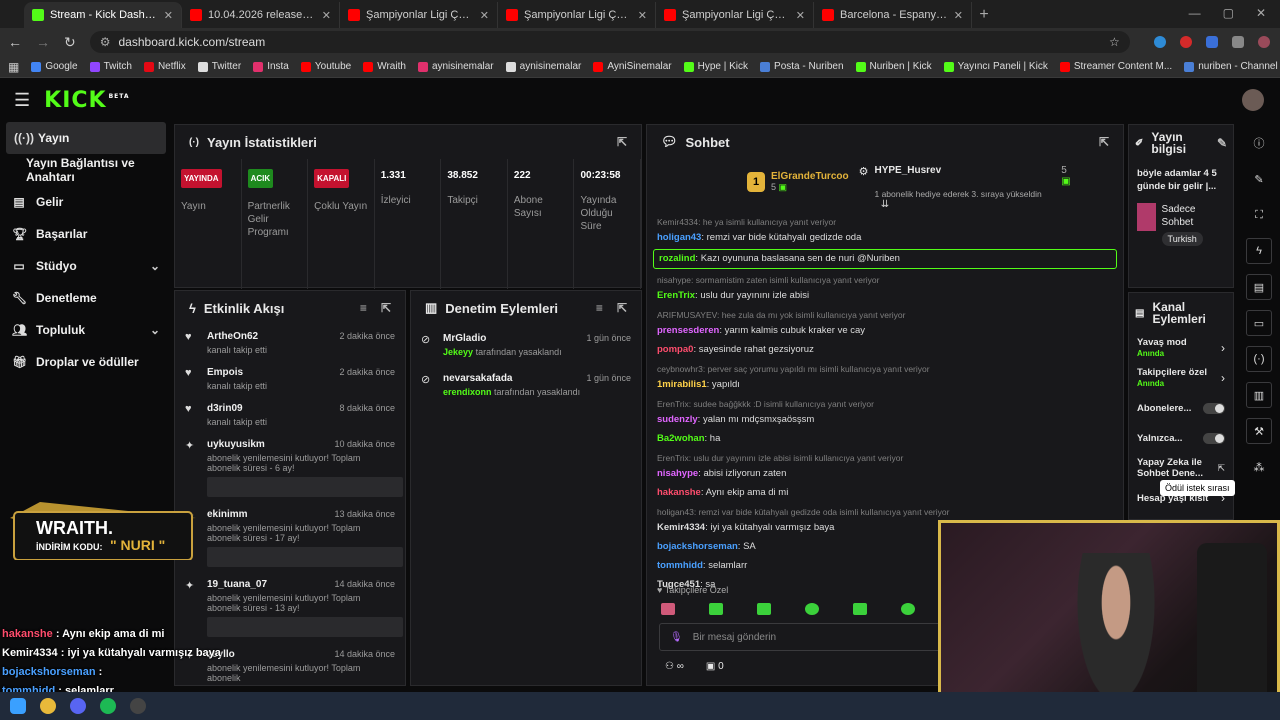 The height and width of the screenshot is (720, 1280). Describe the element at coordinates (1259, 395) in the screenshot. I see `clipboard-icon: ▥` at that location.